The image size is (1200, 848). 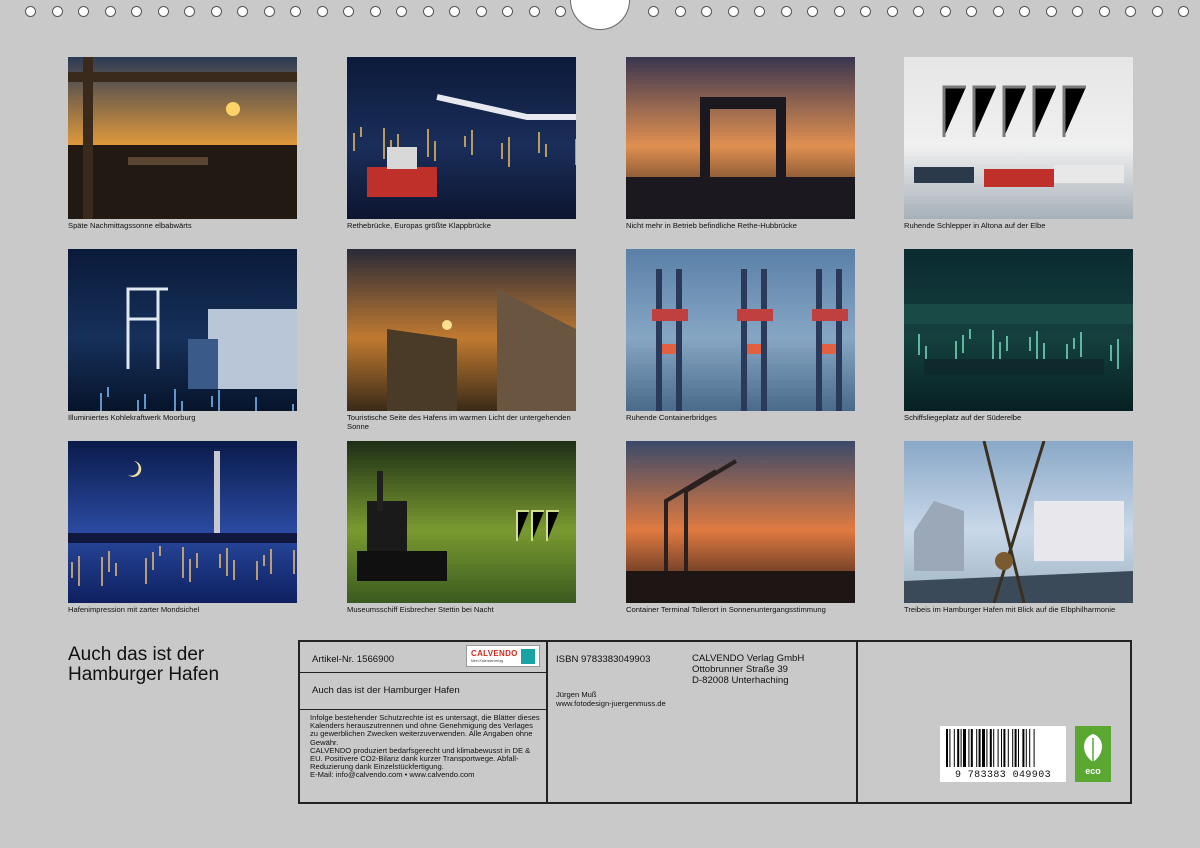 What do you see at coordinates (353, 659) in the screenshot?
I see `article-number: Artikel-Nr. 1566900` at bounding box center [353, 659].